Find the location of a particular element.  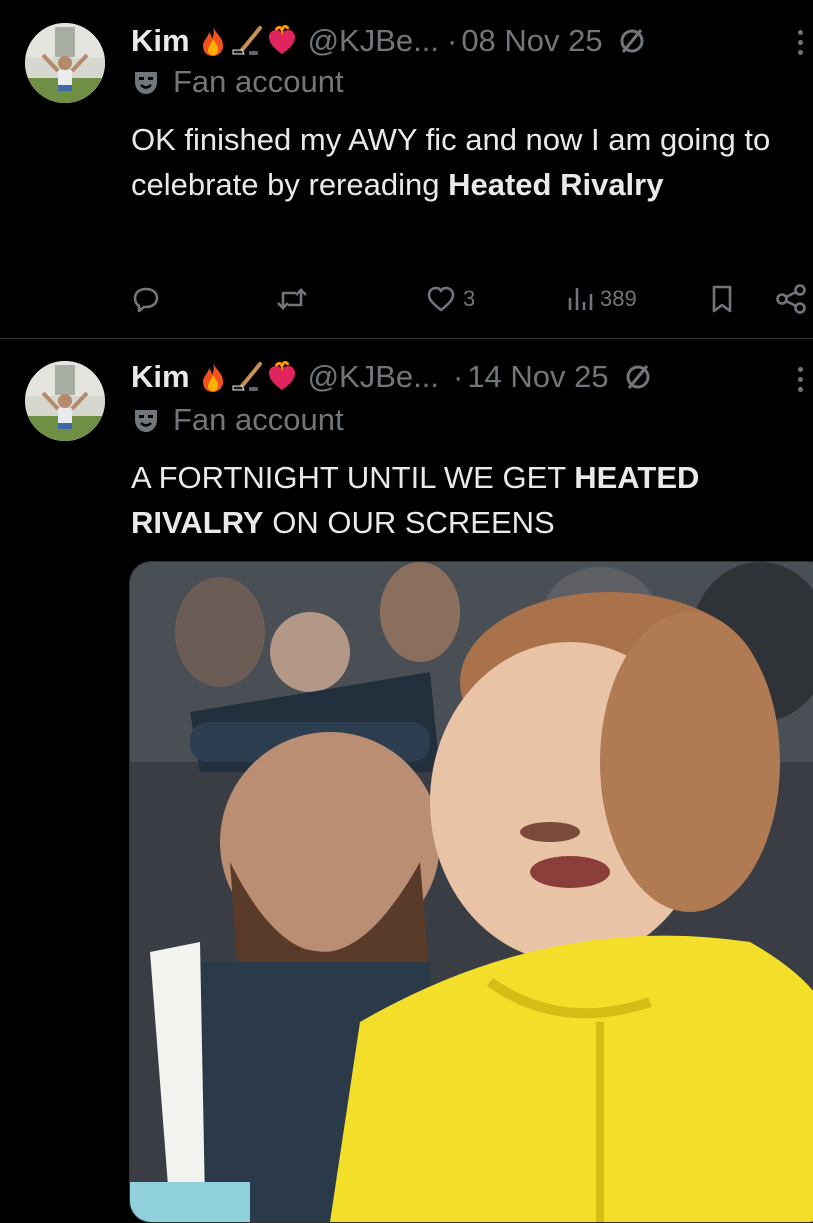

tweet-text-part: A FORTNIGHT UNTIL WE GET is located at coordinates (353, 477).